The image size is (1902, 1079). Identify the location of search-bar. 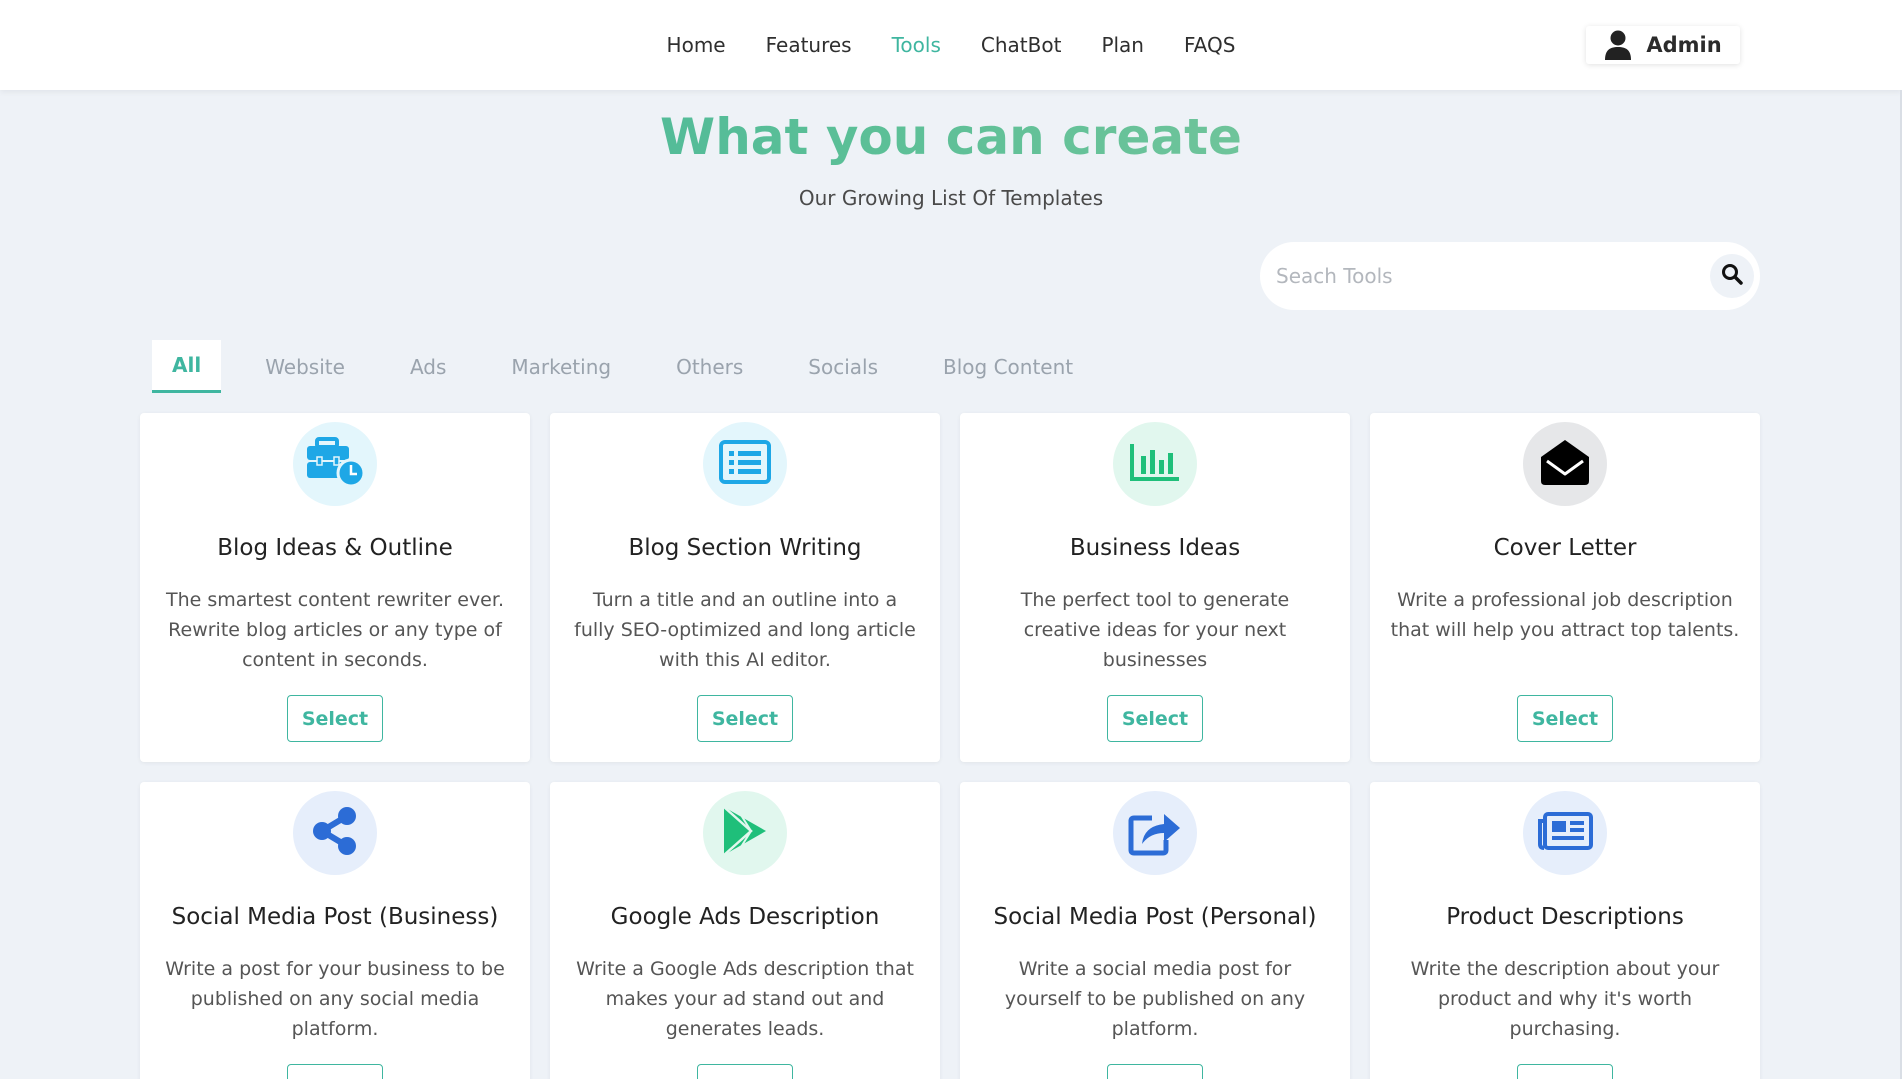
(1510, 276).